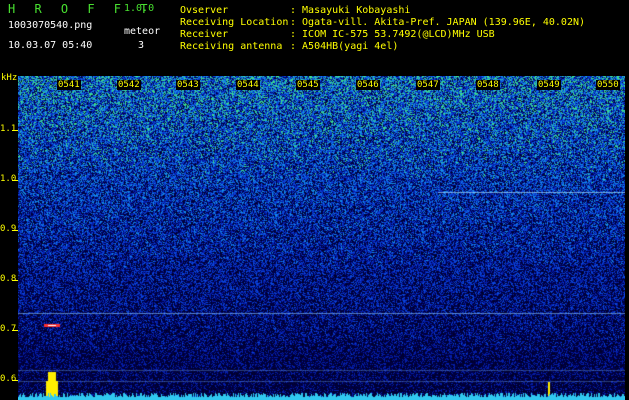  I want to click on y-tick-label: 1.0, so click(8, 179).